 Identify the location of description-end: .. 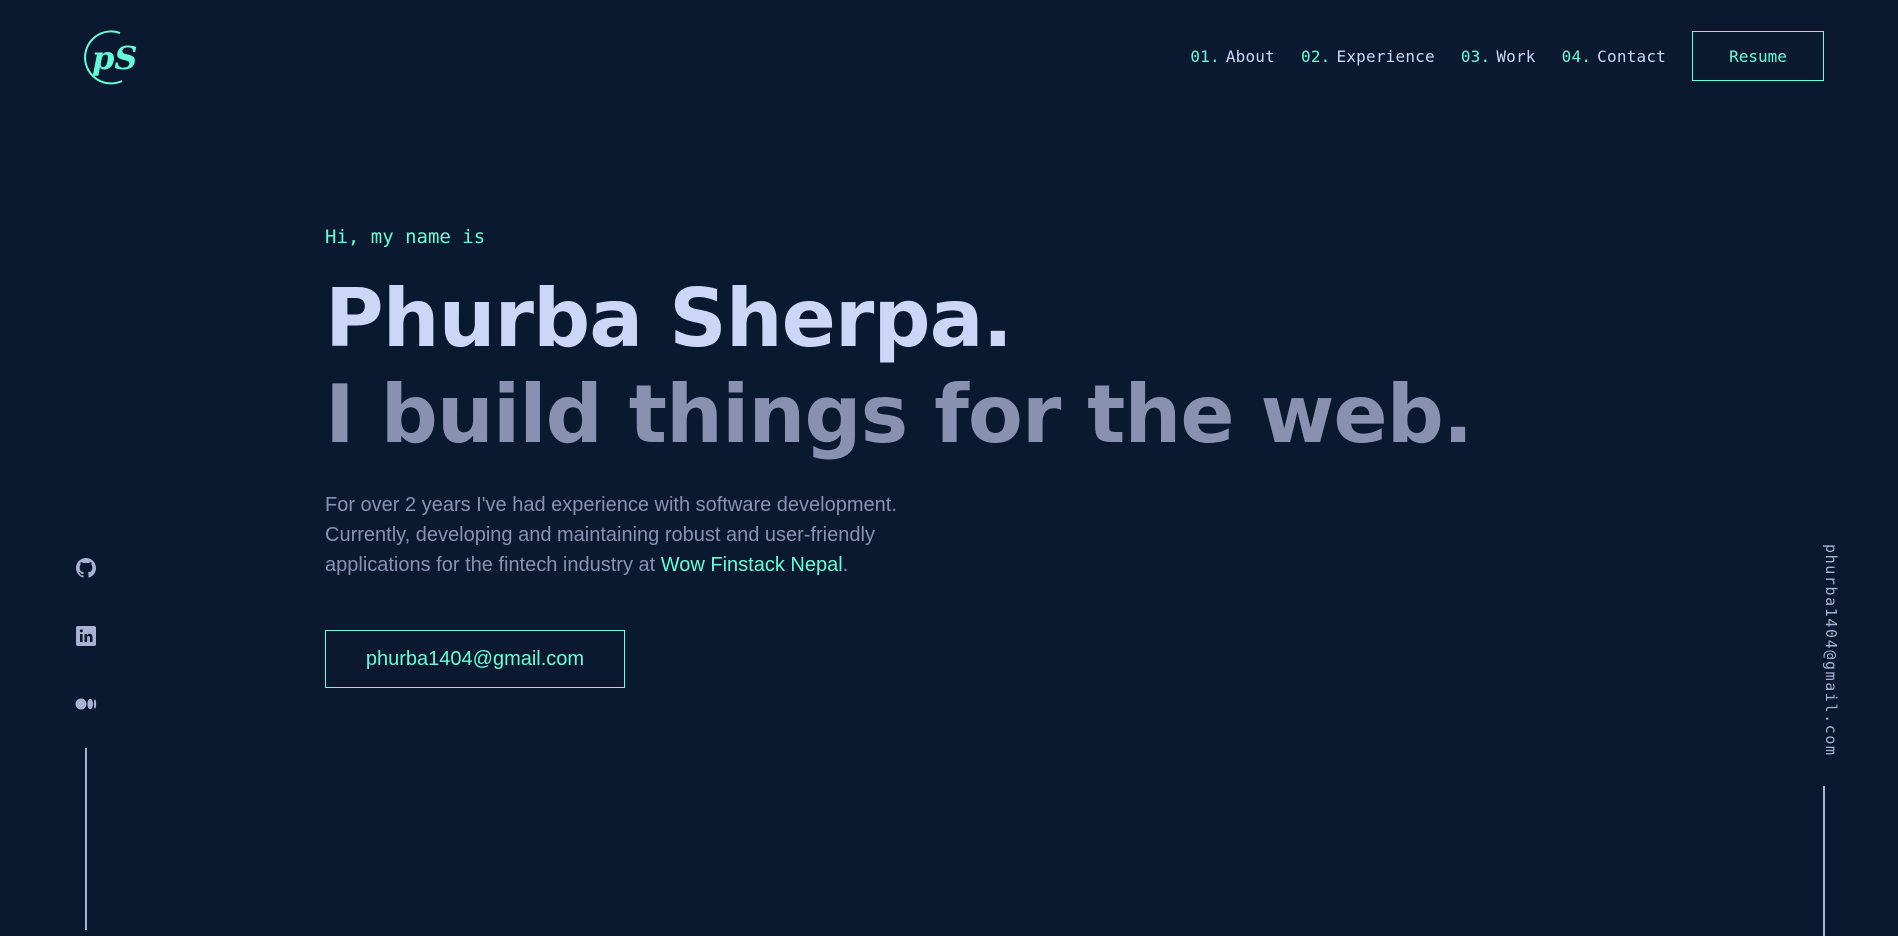
(845, 565).